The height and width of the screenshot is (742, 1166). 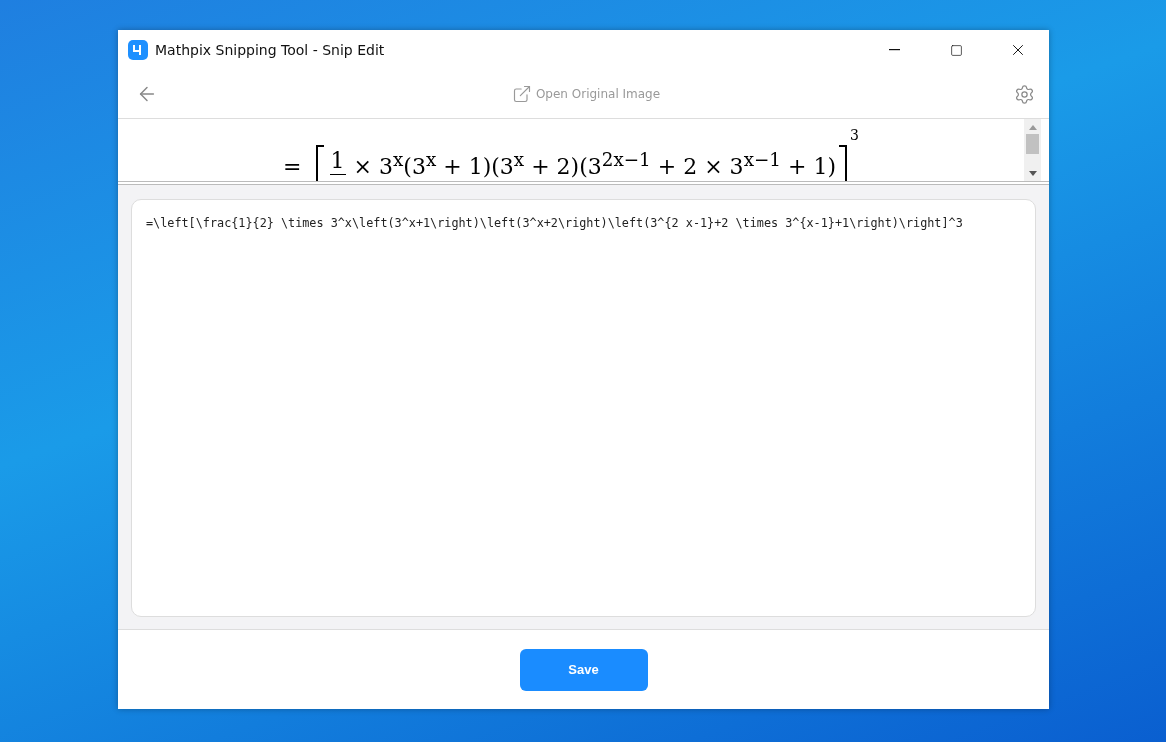 I want to click on open-original-image-button: Open Original Image, so click(x=586, y=94).